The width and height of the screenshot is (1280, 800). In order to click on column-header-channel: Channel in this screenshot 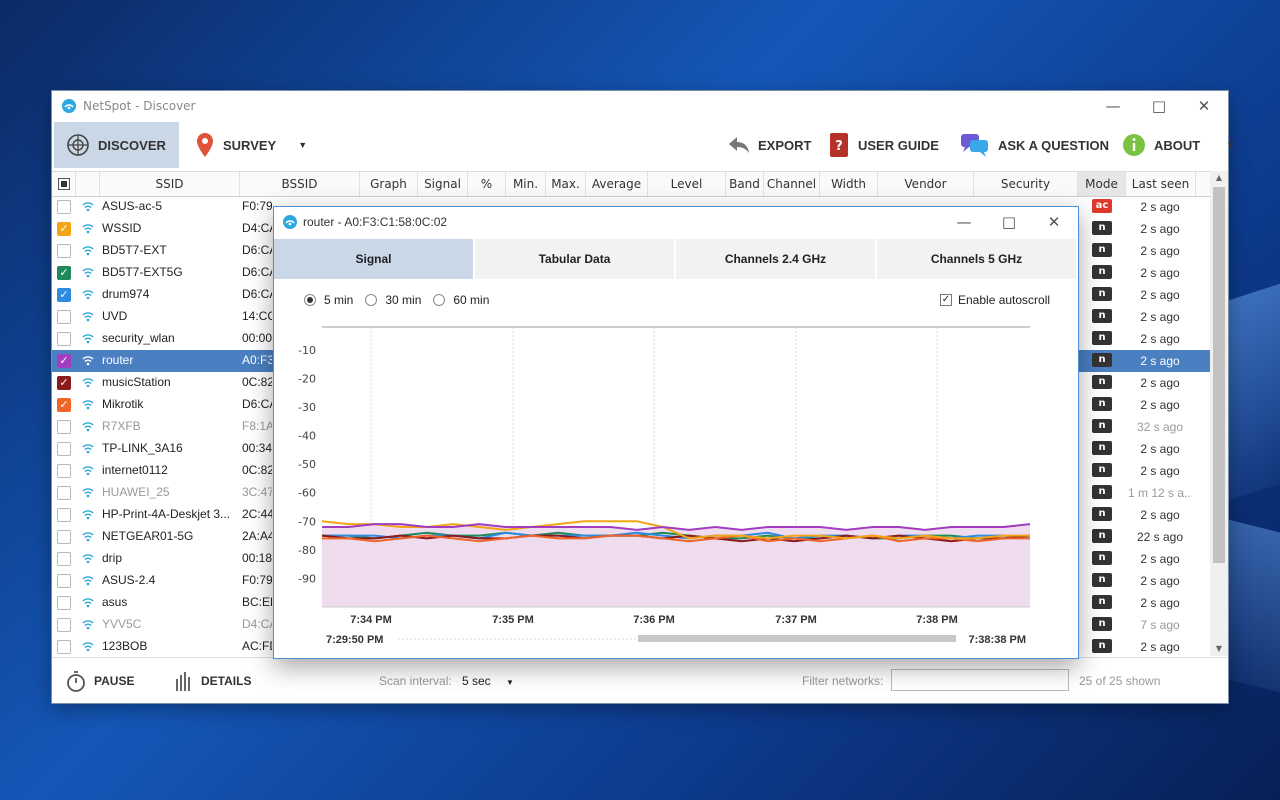, I will do `click(792, 184)`.